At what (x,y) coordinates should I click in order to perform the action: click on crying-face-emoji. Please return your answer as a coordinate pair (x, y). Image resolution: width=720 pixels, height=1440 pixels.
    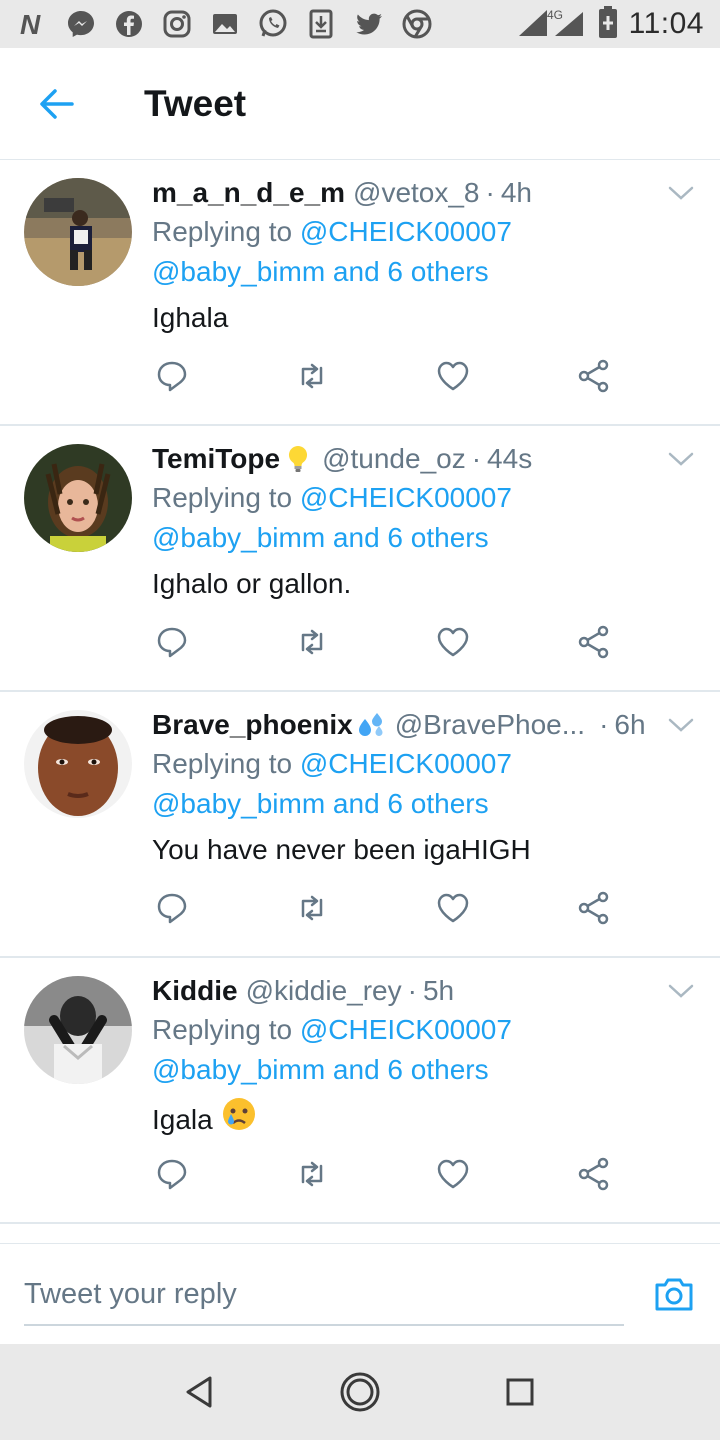
    Looking at the image, I should click on (239, 1119).